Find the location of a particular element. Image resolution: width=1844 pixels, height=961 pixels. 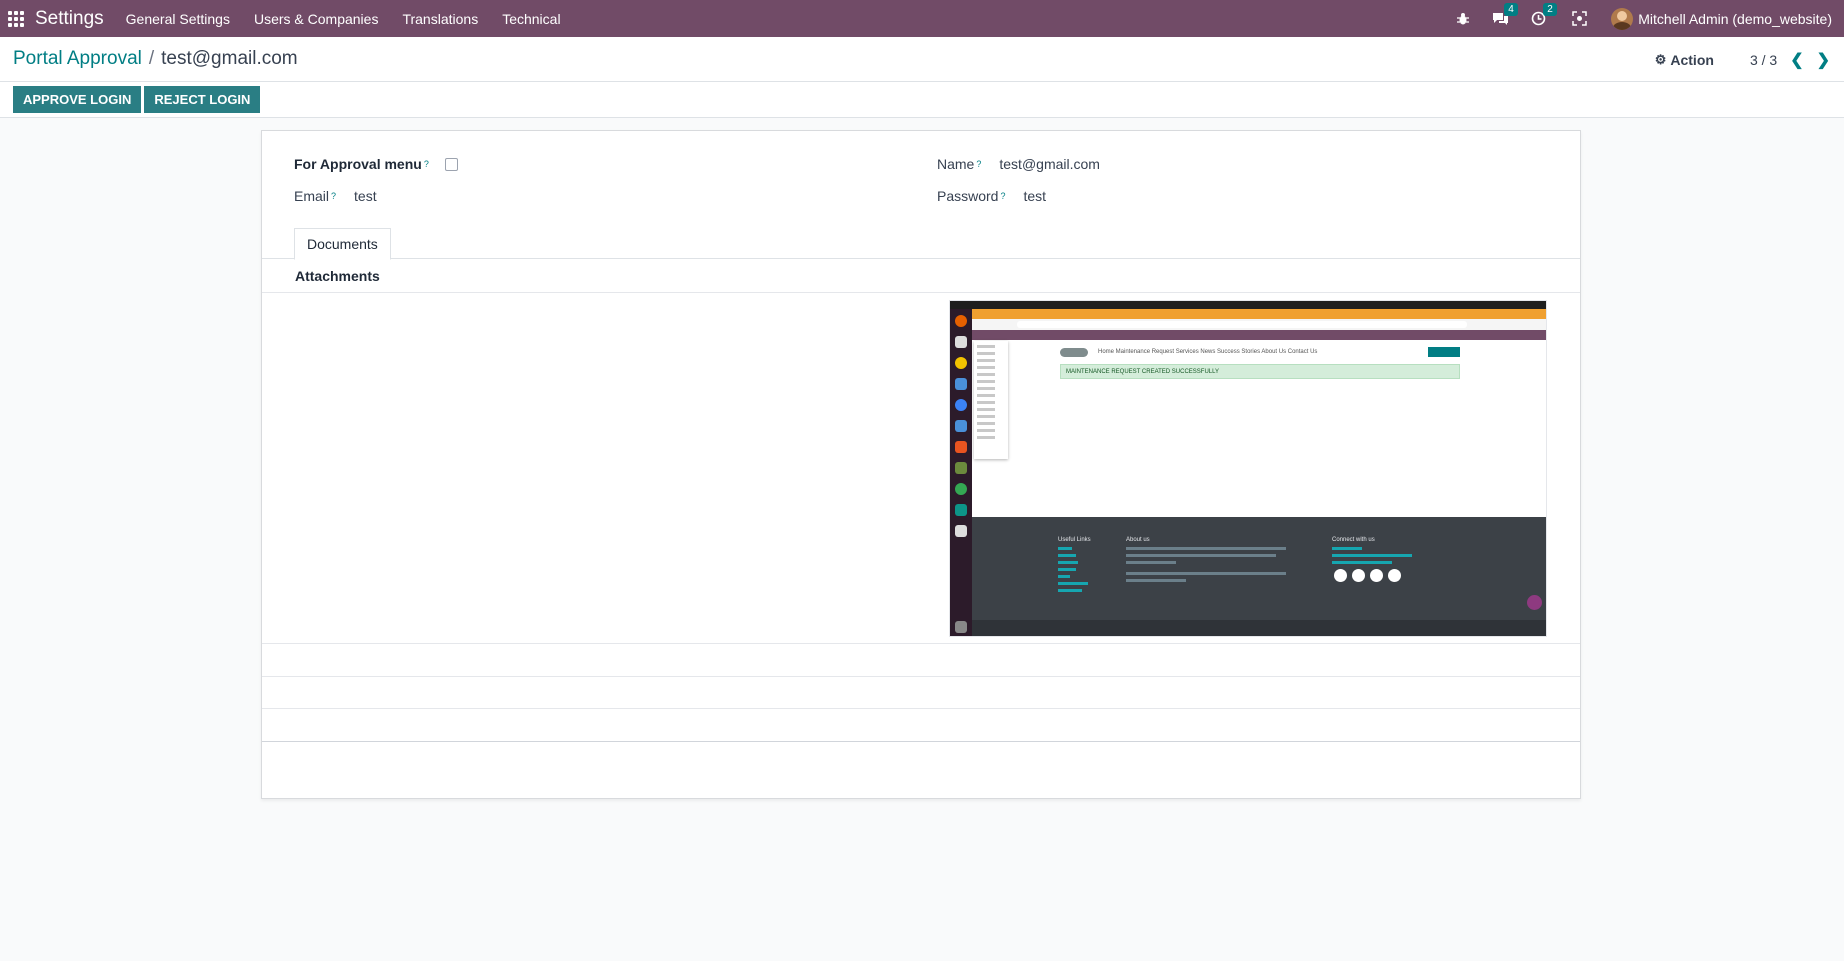

reject-login-button: REJECT LOGIN is located at coordinates (202, 99).